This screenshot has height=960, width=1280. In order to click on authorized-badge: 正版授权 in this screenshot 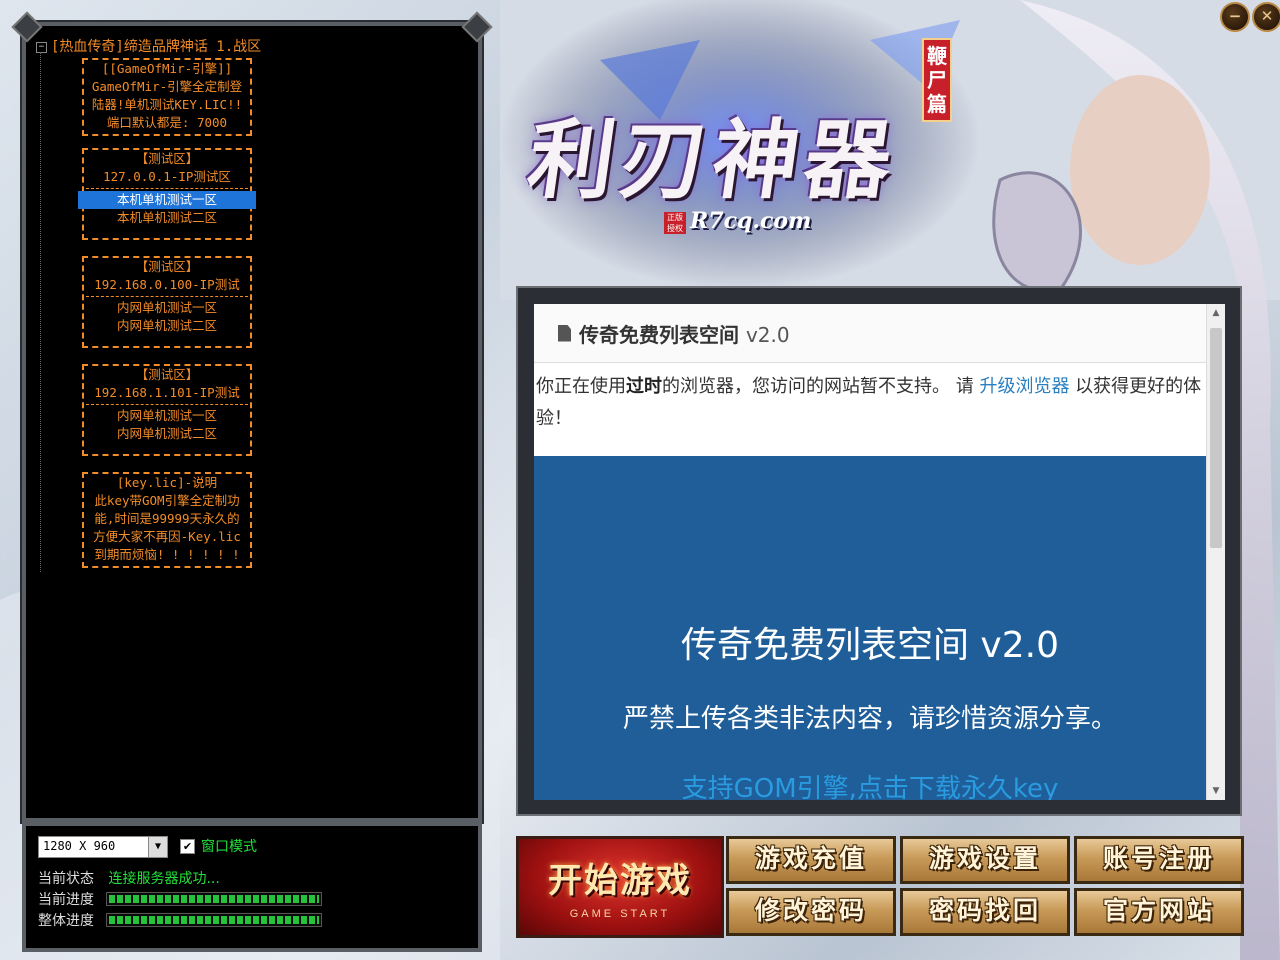, I will do `click(675, 223)`.